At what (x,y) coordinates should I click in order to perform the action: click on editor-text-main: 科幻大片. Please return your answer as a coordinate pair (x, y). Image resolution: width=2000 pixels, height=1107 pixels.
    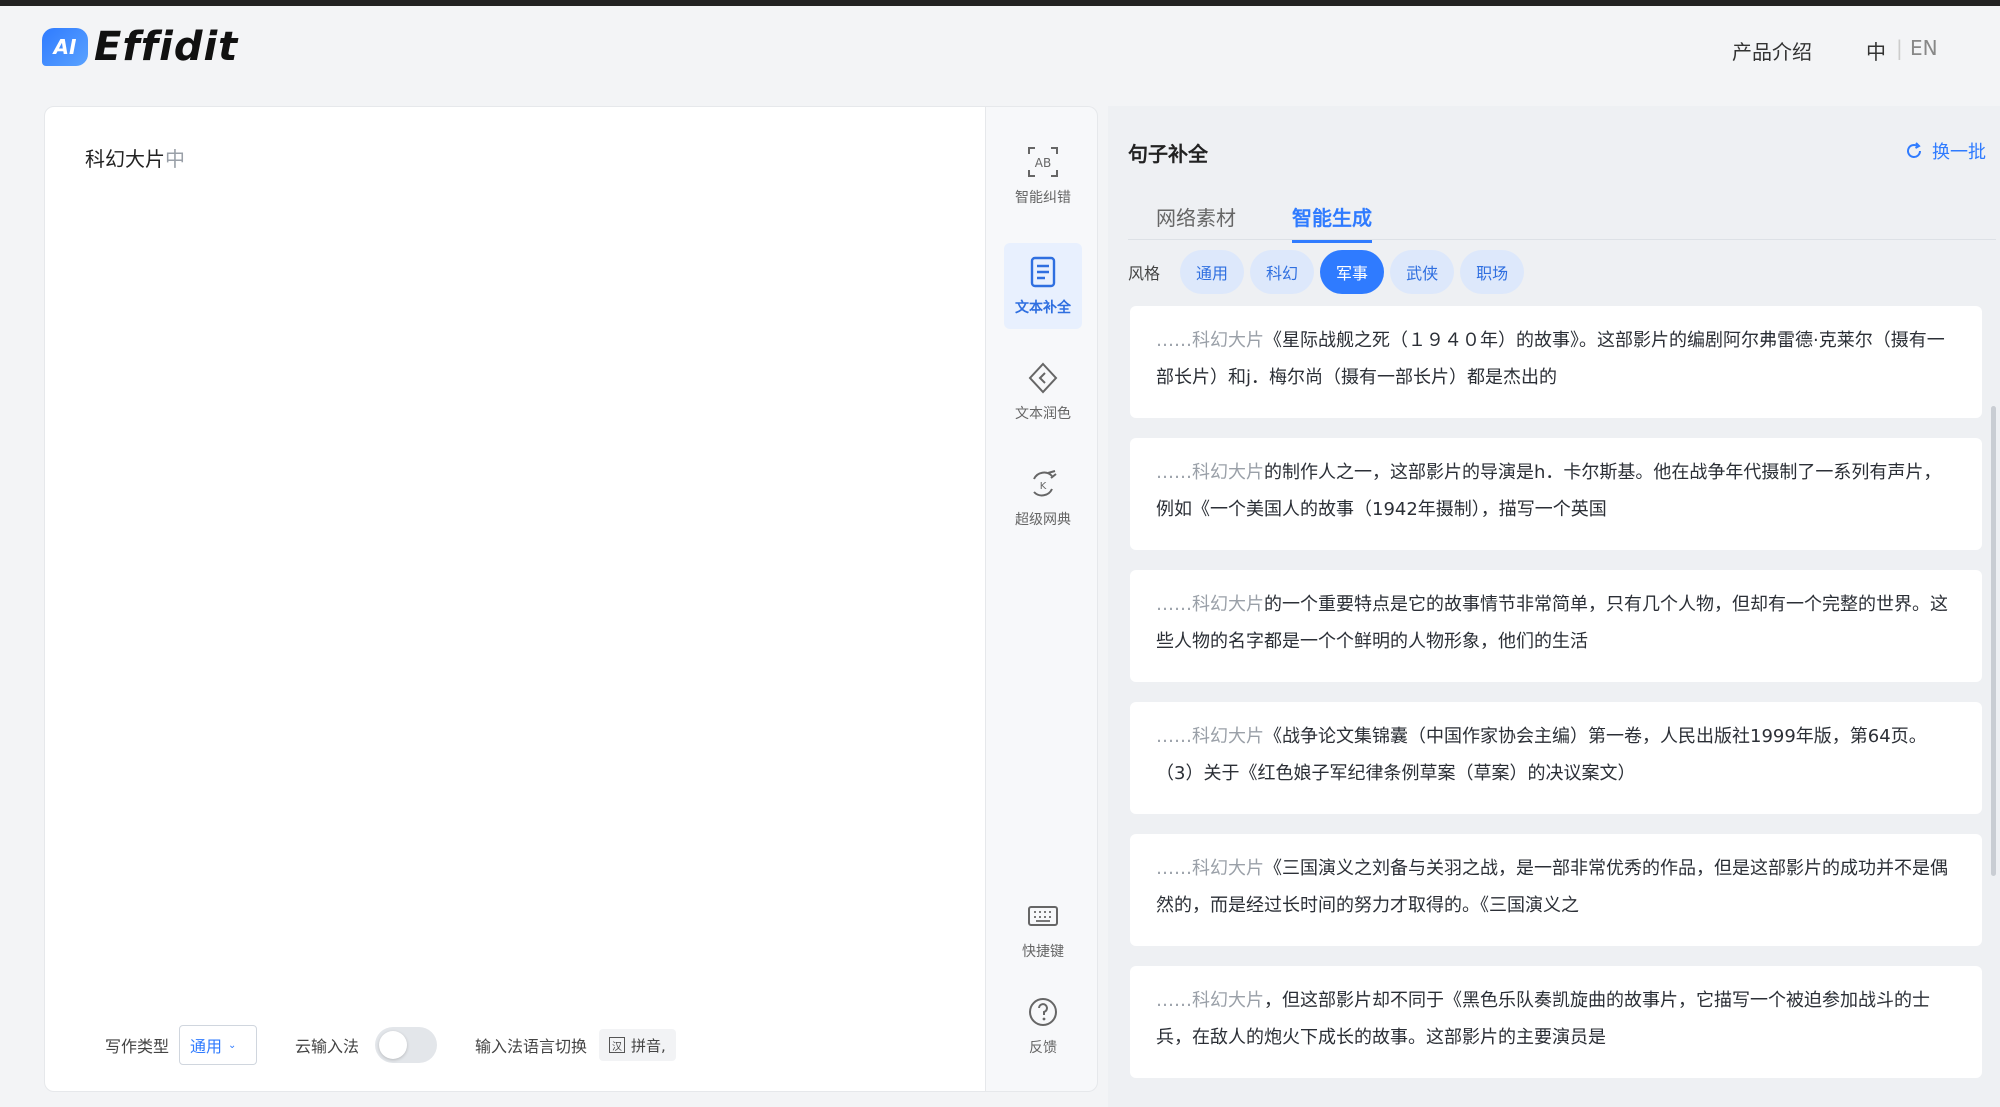
    Looking at the image, I should click on (125, 159).